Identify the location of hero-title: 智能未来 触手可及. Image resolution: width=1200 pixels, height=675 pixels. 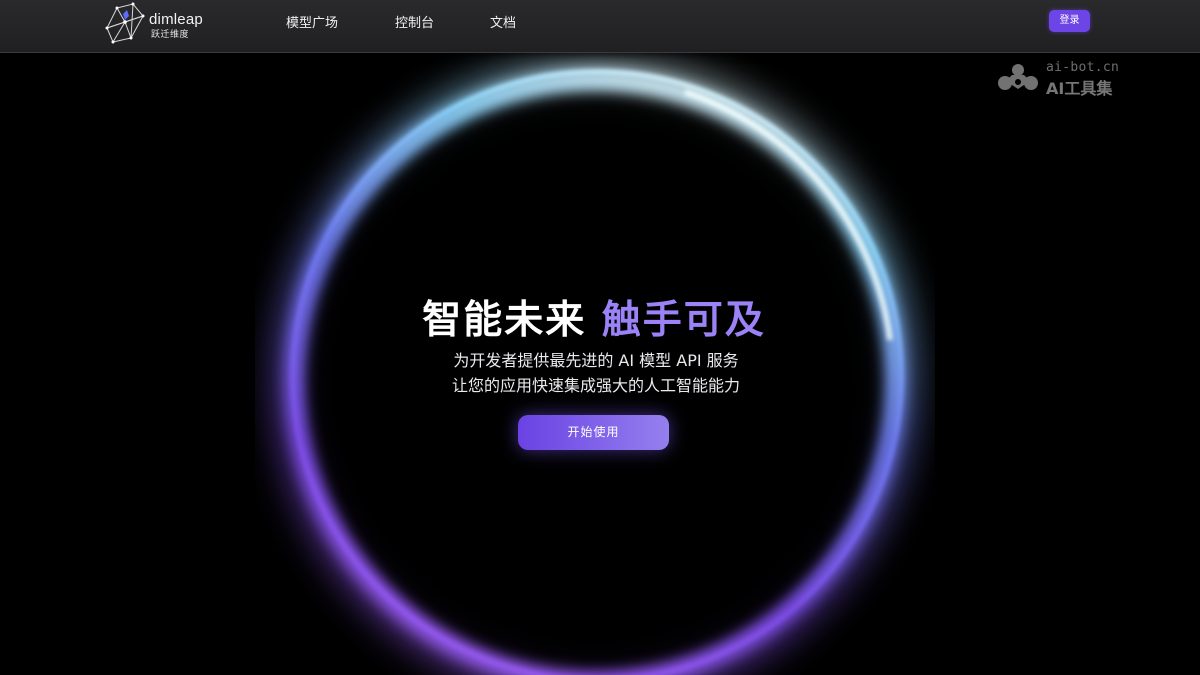
(594, 317).